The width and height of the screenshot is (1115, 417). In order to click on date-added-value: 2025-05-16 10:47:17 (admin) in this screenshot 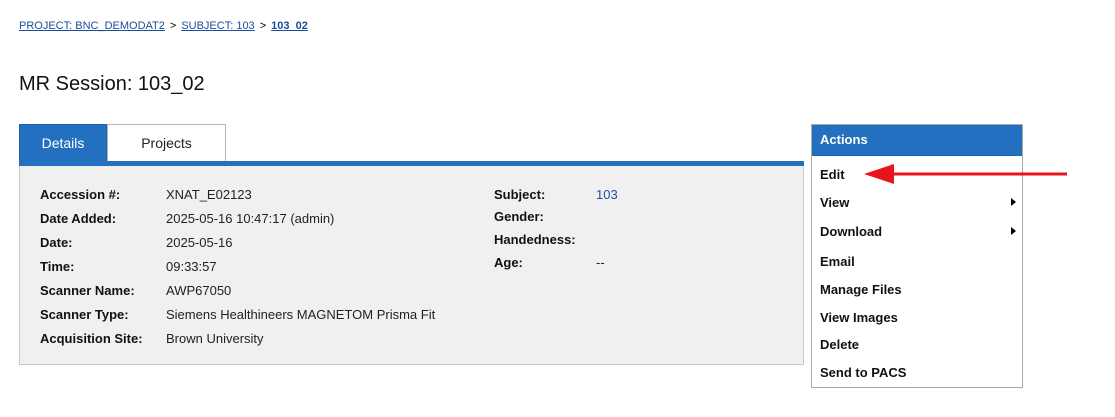, I will do `click(250, 218)`.